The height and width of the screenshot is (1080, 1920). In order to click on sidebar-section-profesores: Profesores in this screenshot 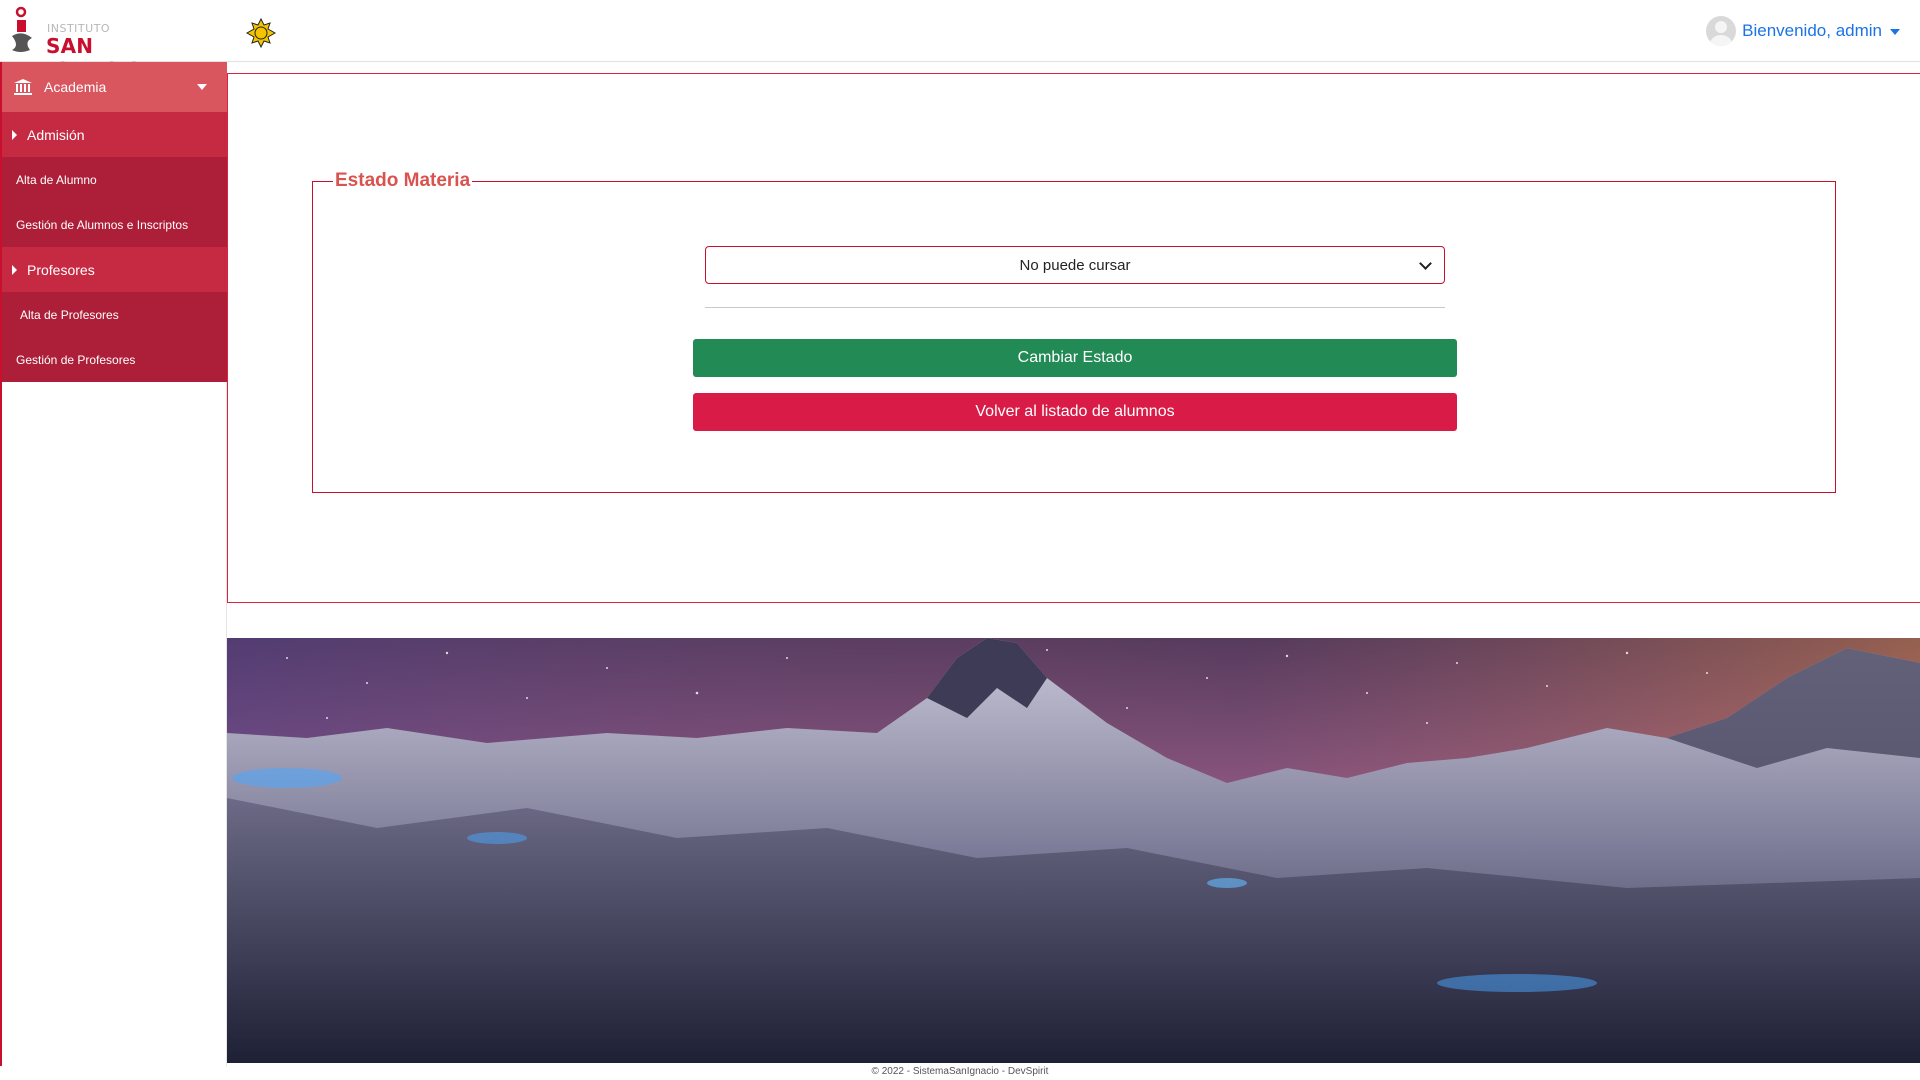, I will do `click(114, 269)`.